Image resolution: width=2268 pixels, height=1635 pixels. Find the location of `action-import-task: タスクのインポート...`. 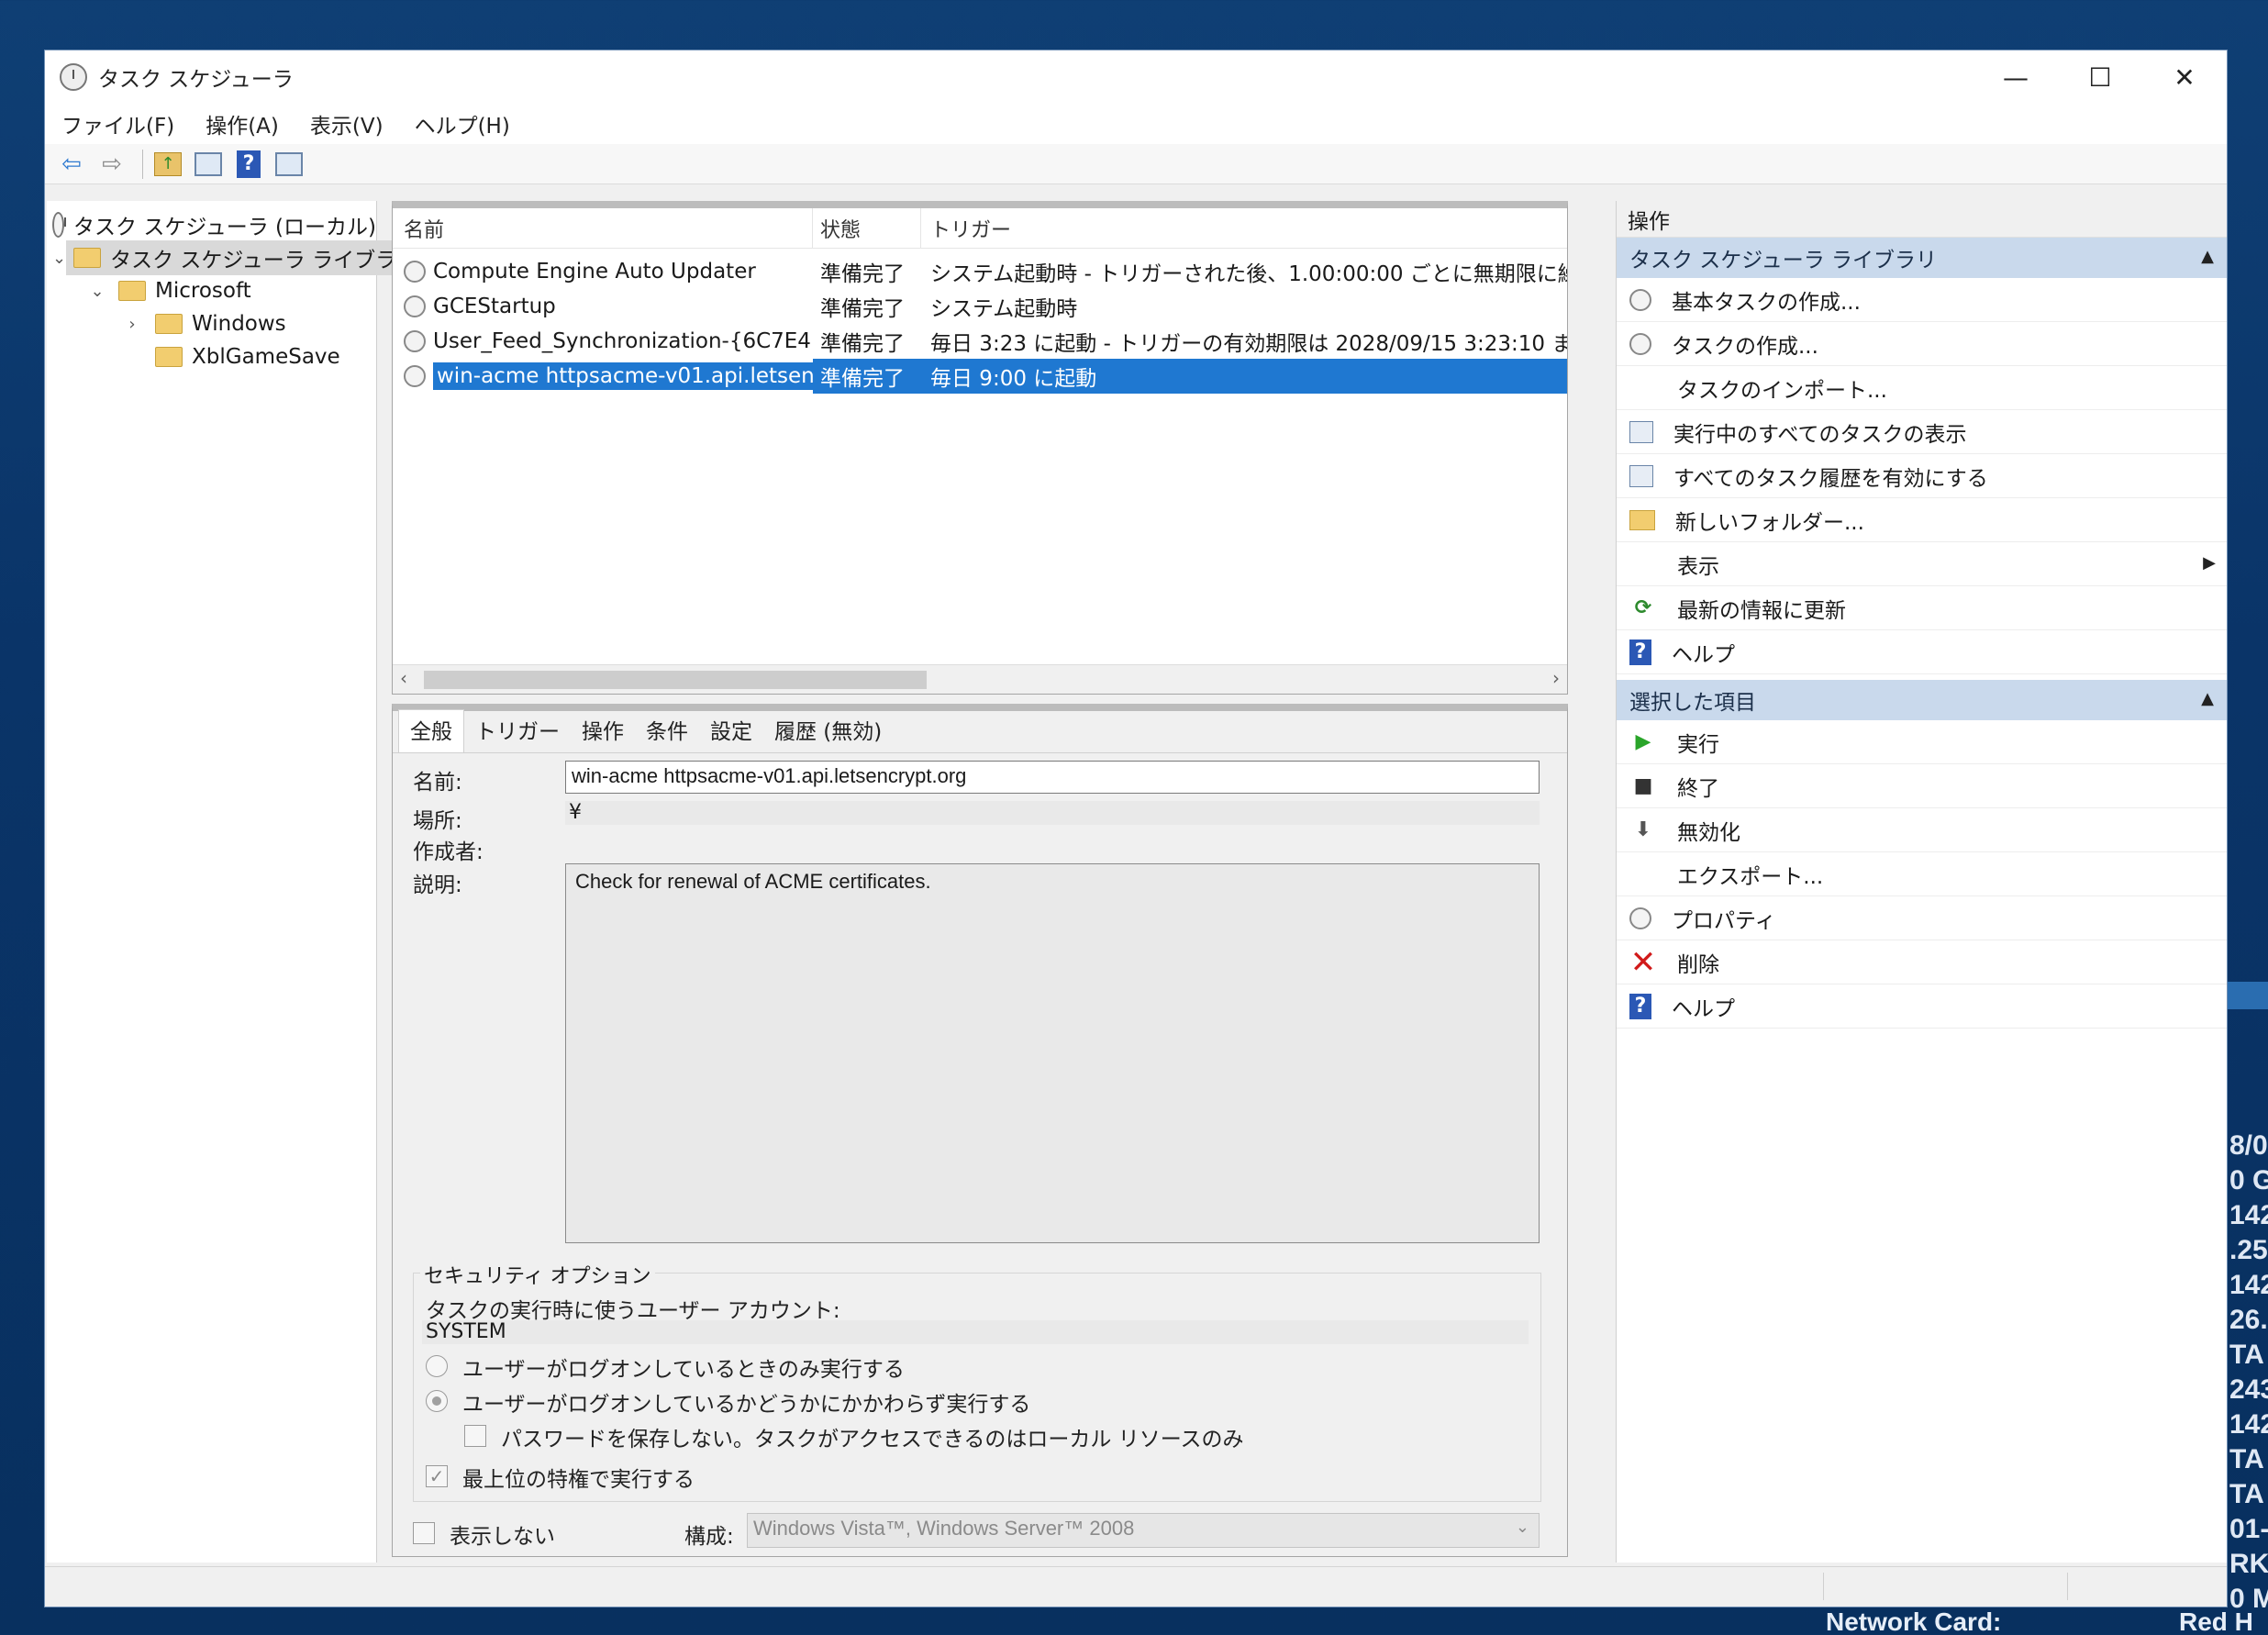

action-import-task: タスクのインポート... is located at coordinates (1922, 388).